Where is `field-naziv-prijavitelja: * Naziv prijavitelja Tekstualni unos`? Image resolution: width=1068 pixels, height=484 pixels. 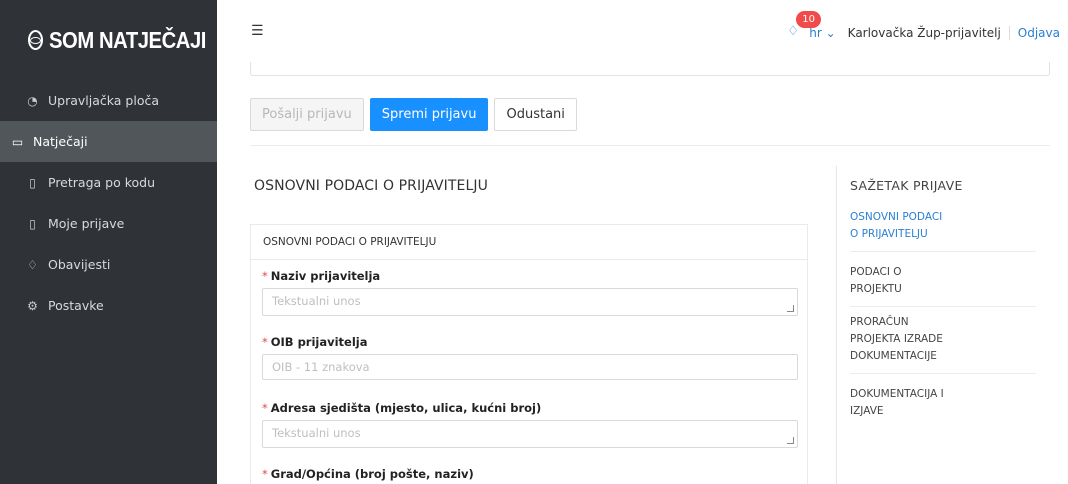
field-naziv-prijavitelja: * Naziv prijavitelja Tekstualni unos is located at coordinates (530, 292).